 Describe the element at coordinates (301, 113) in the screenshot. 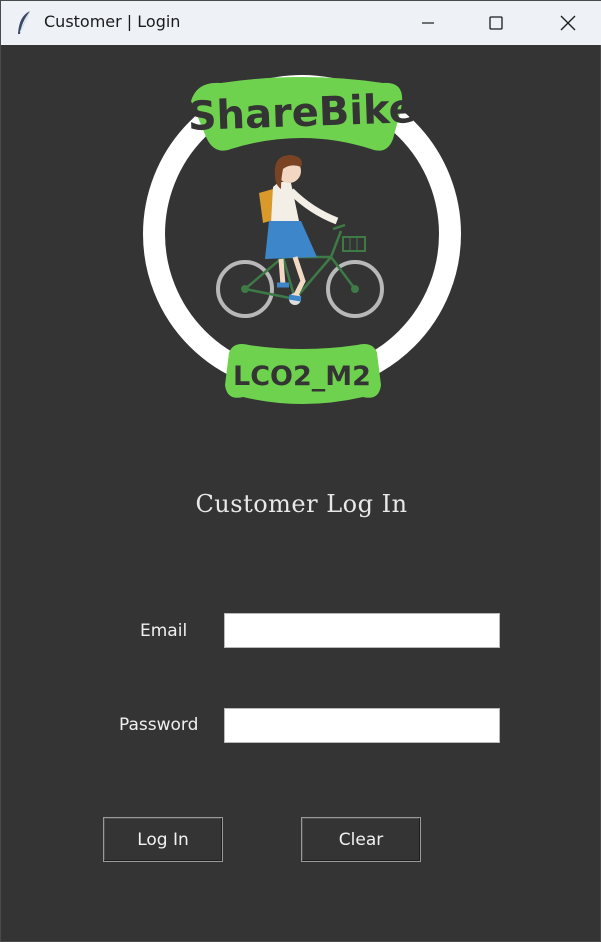

I see `brand-name: ShareBike` at that location.